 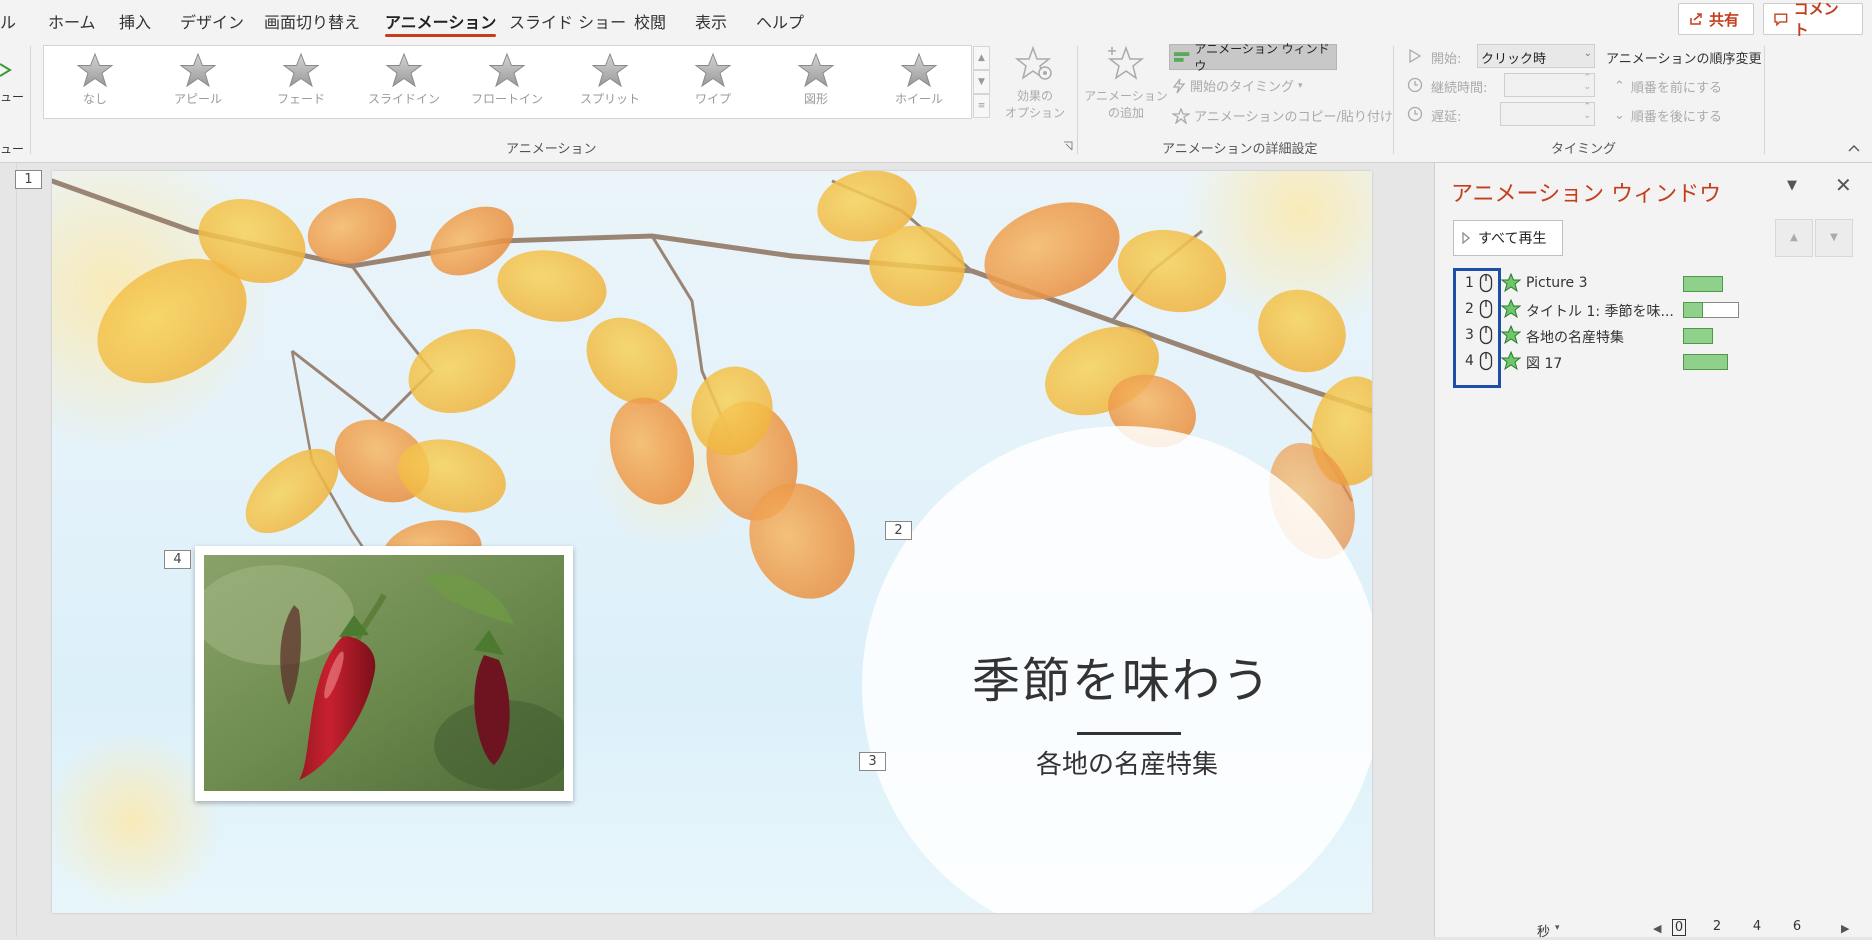 What do you see at coordinates (1127, 762) in the screenshot?
I see `slide-subtitle: 各地の名産特集` at bounding box center [1127, 762].